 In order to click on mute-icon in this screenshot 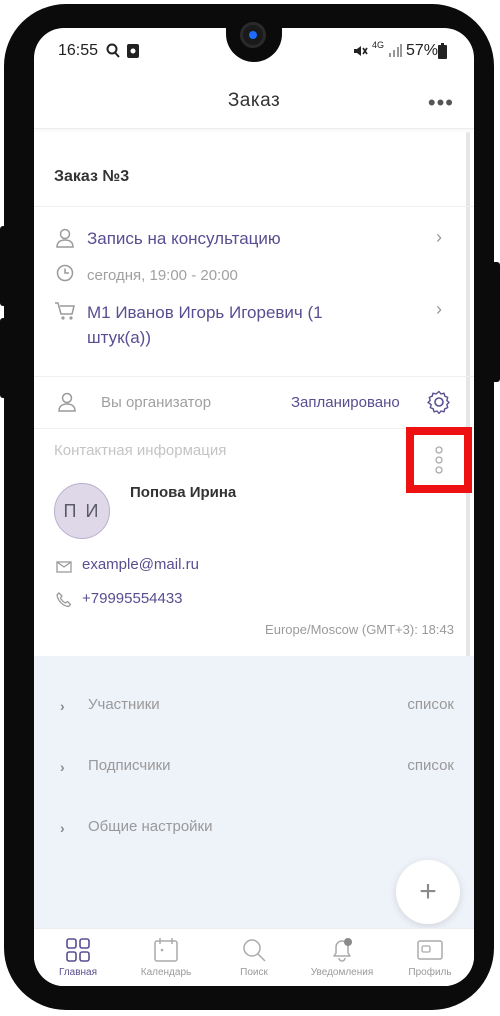, I will do `click(360, 53)`.